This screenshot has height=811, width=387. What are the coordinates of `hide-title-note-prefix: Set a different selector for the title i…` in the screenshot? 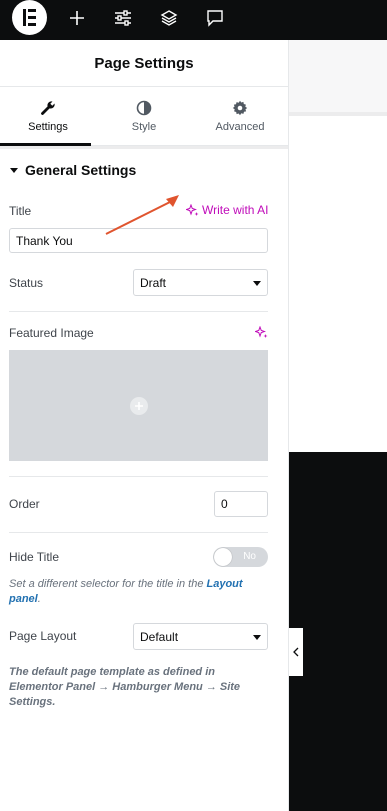 It's located at (108, 584).